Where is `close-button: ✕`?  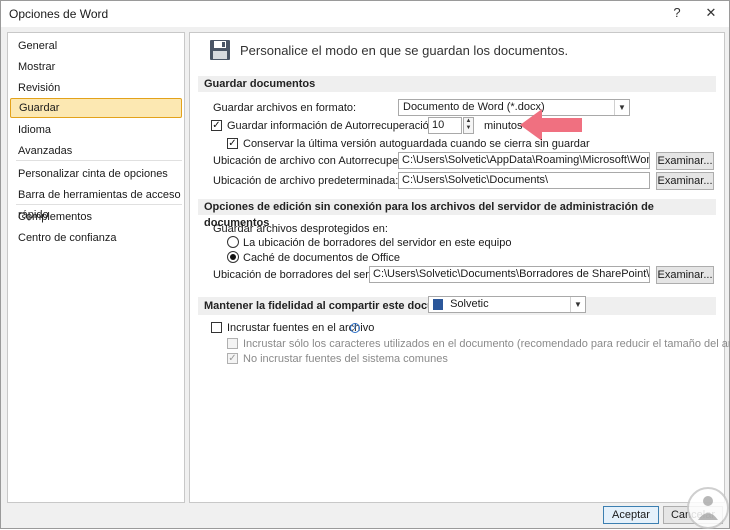 close-button: ✕ is located at coordinates (711, 13).